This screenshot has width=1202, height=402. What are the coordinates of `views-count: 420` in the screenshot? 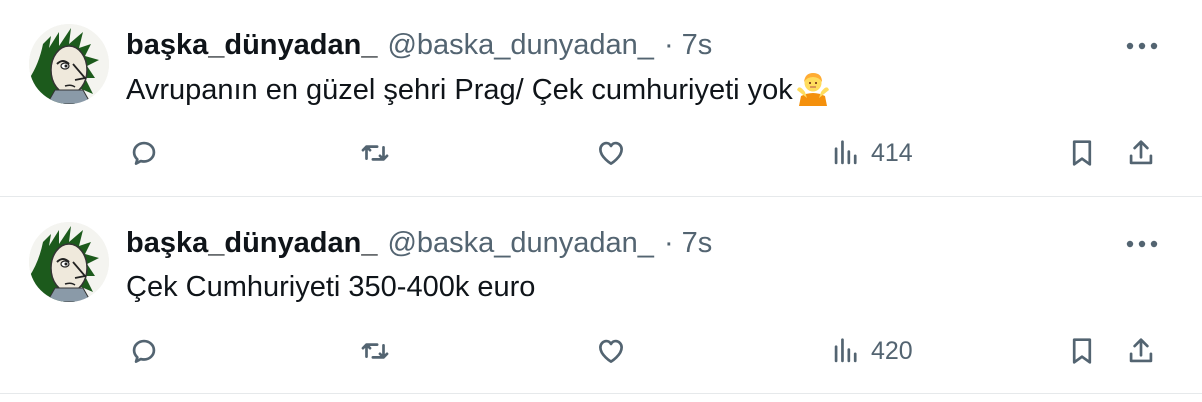 It's located at (892, 350).